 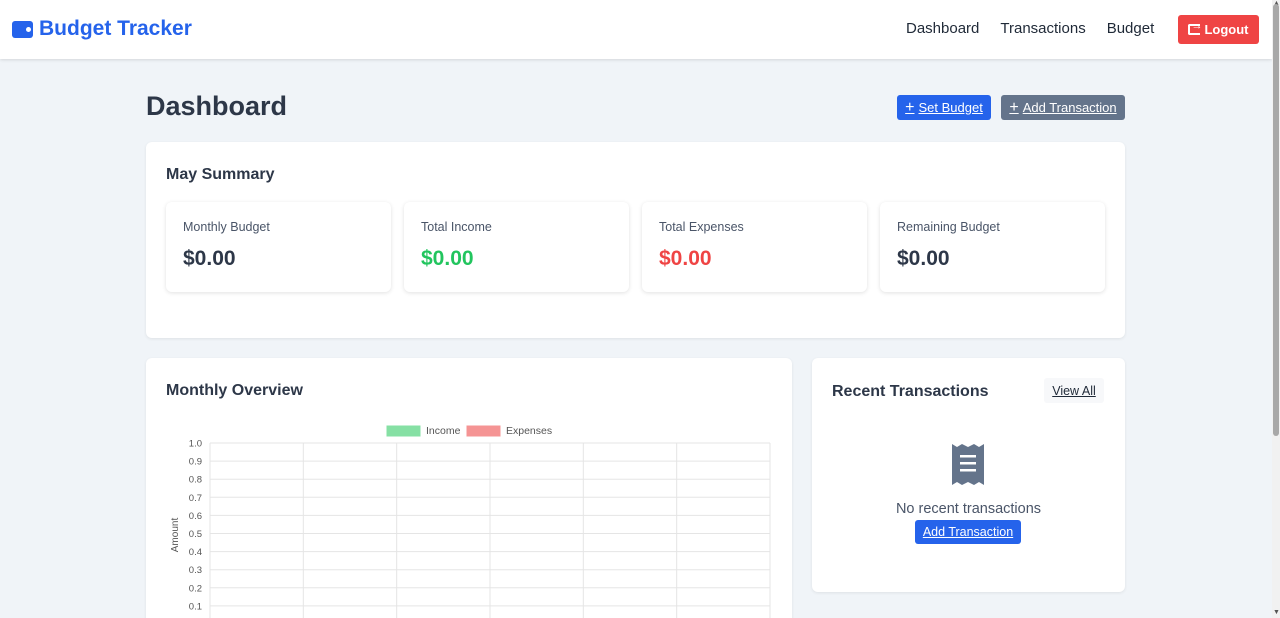 What do you see at coordinates (443, 431) in the screenshot?
I see `legend-label: Income` at bounding box center [443, 431].